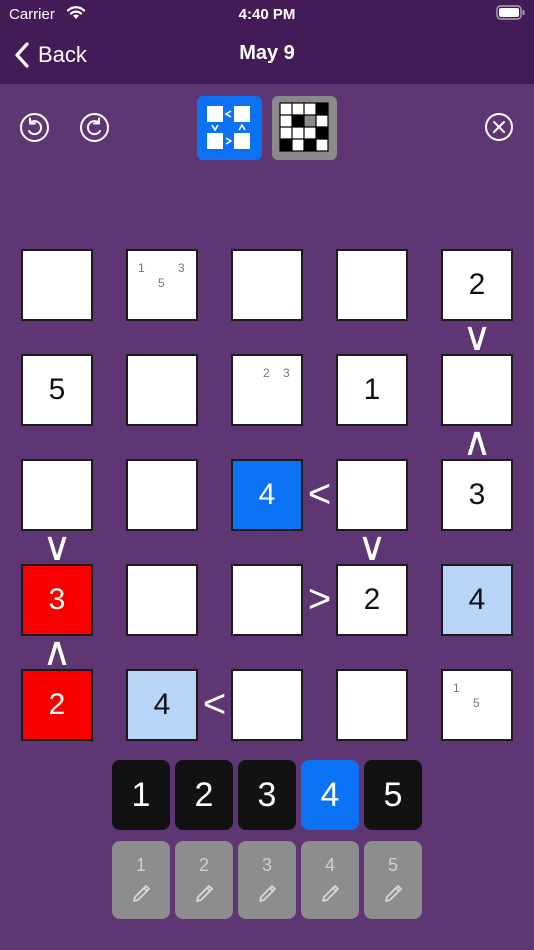  Describe the element at coordinates (330, 880) in the screenshot. I see `note-button-4: 4` at that location.